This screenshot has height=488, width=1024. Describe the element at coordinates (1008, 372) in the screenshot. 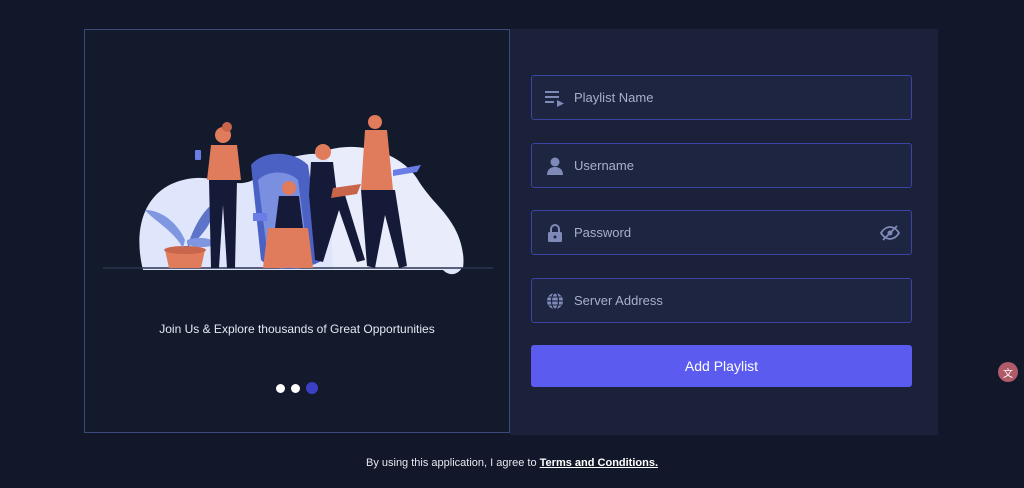

I see `translate-icon: 文` at that location.